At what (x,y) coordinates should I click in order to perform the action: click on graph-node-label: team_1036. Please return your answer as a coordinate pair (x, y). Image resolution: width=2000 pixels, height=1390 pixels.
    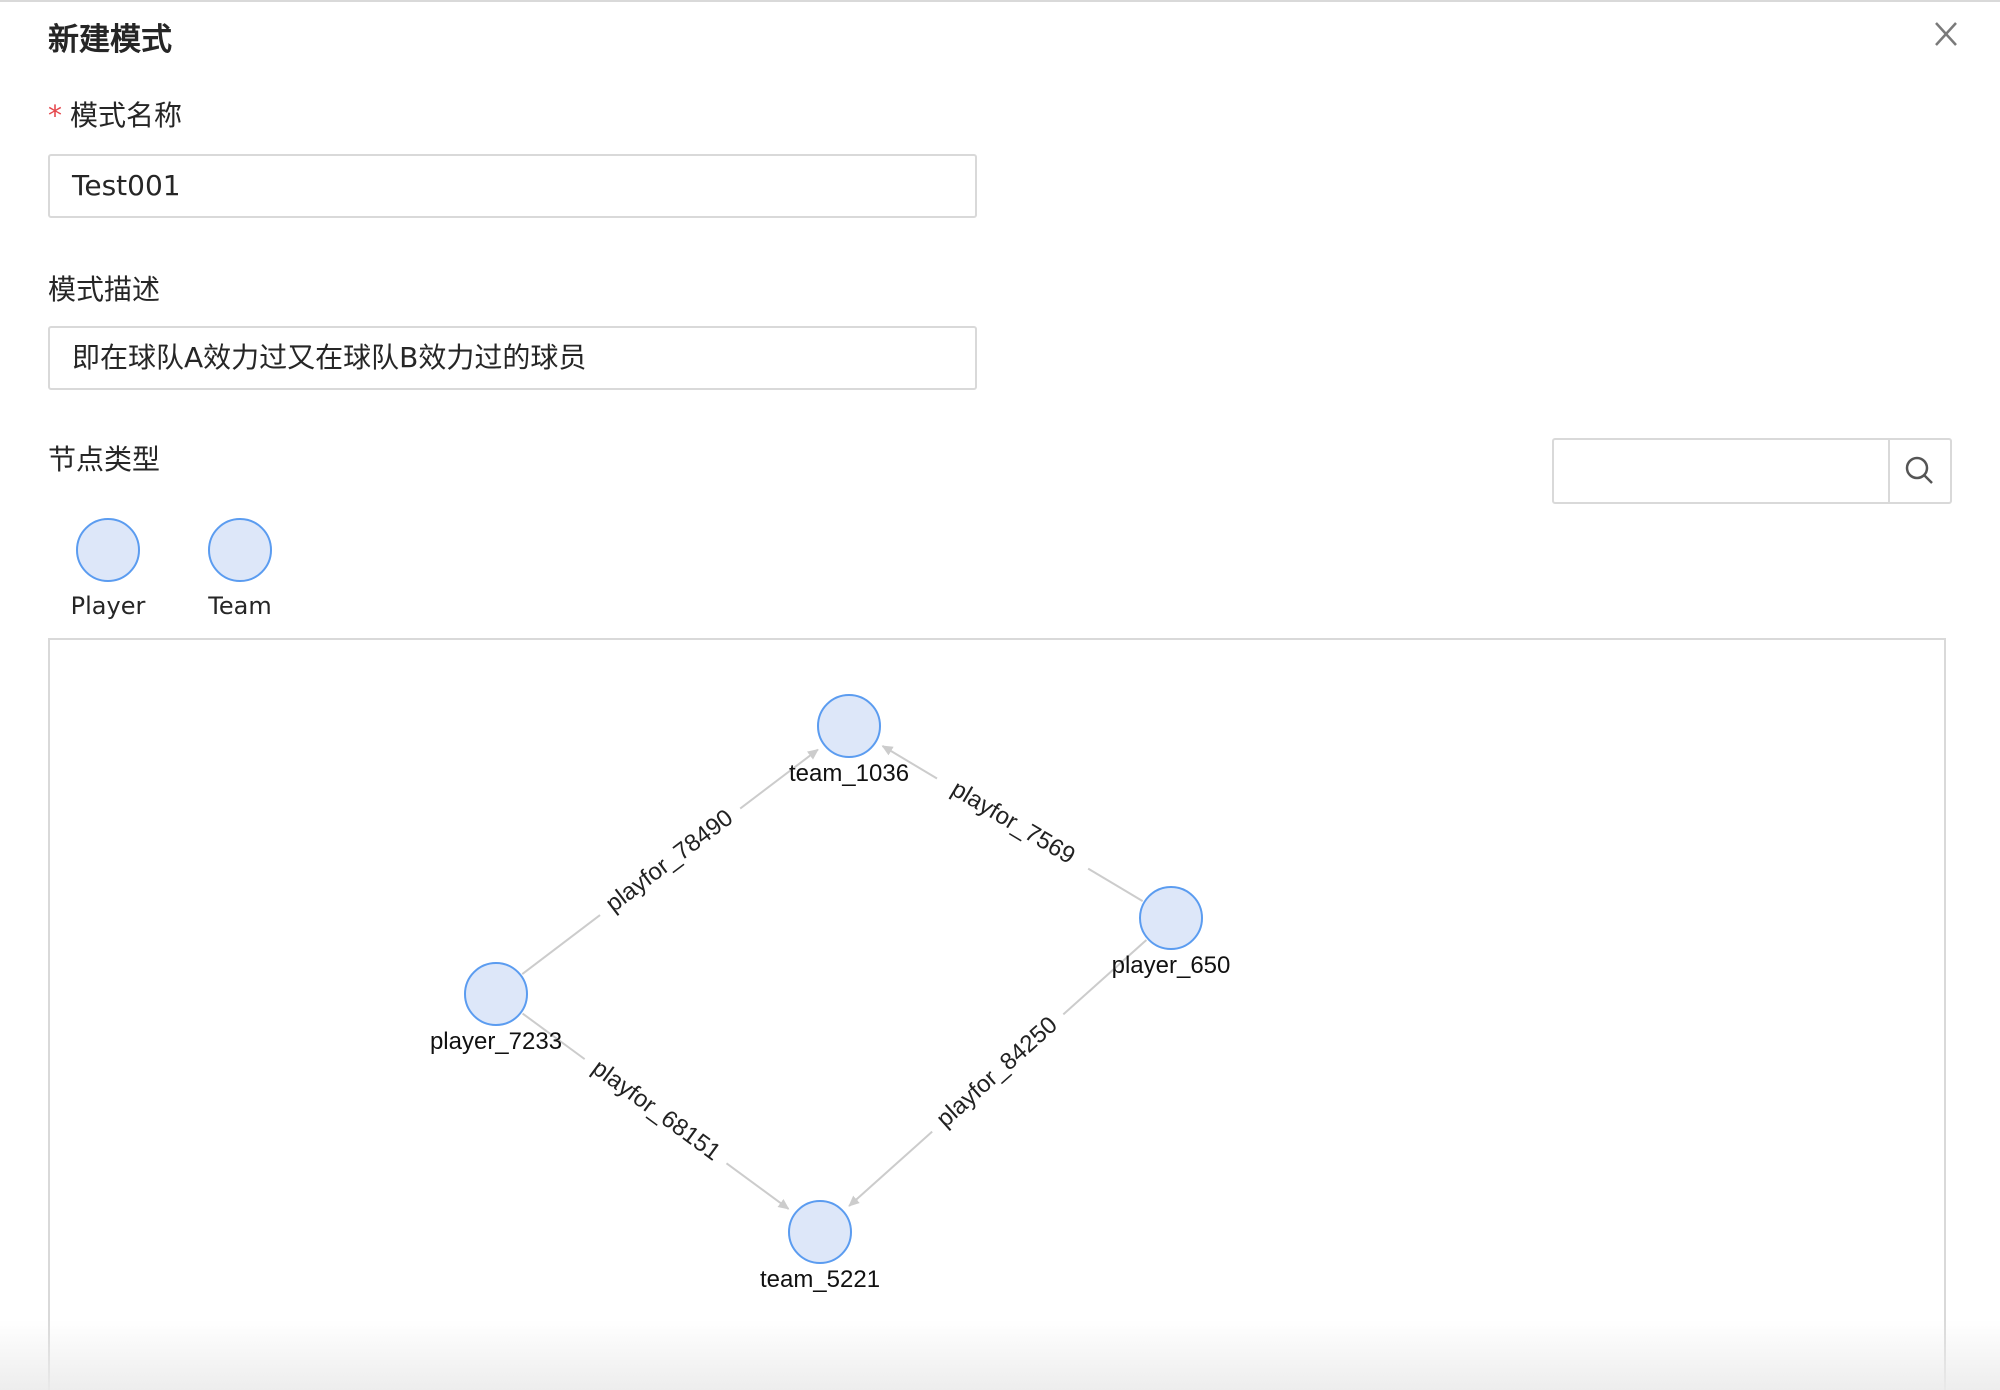
    Looking at the image, I should click on (849, 773).